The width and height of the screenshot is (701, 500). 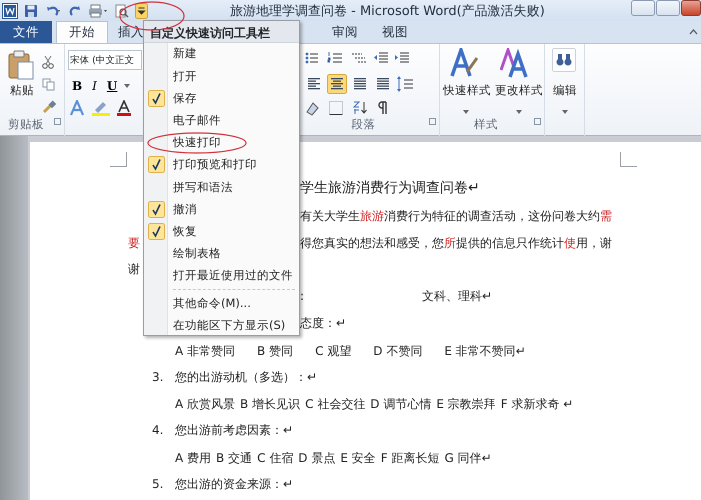 I want to click on ribbon-tab: 文件, so click(x=26, y=32).